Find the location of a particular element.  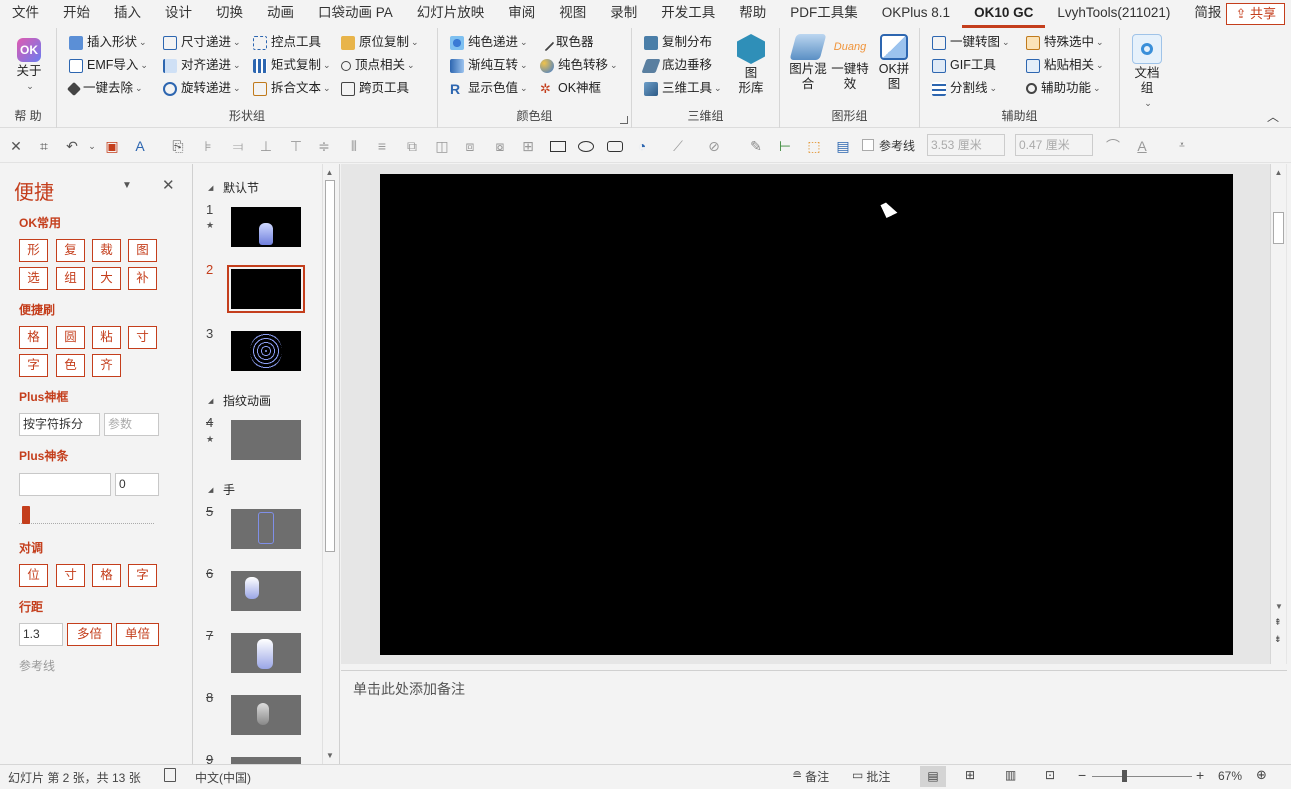

textbox-icon: A is located at coordinates (140, 146).